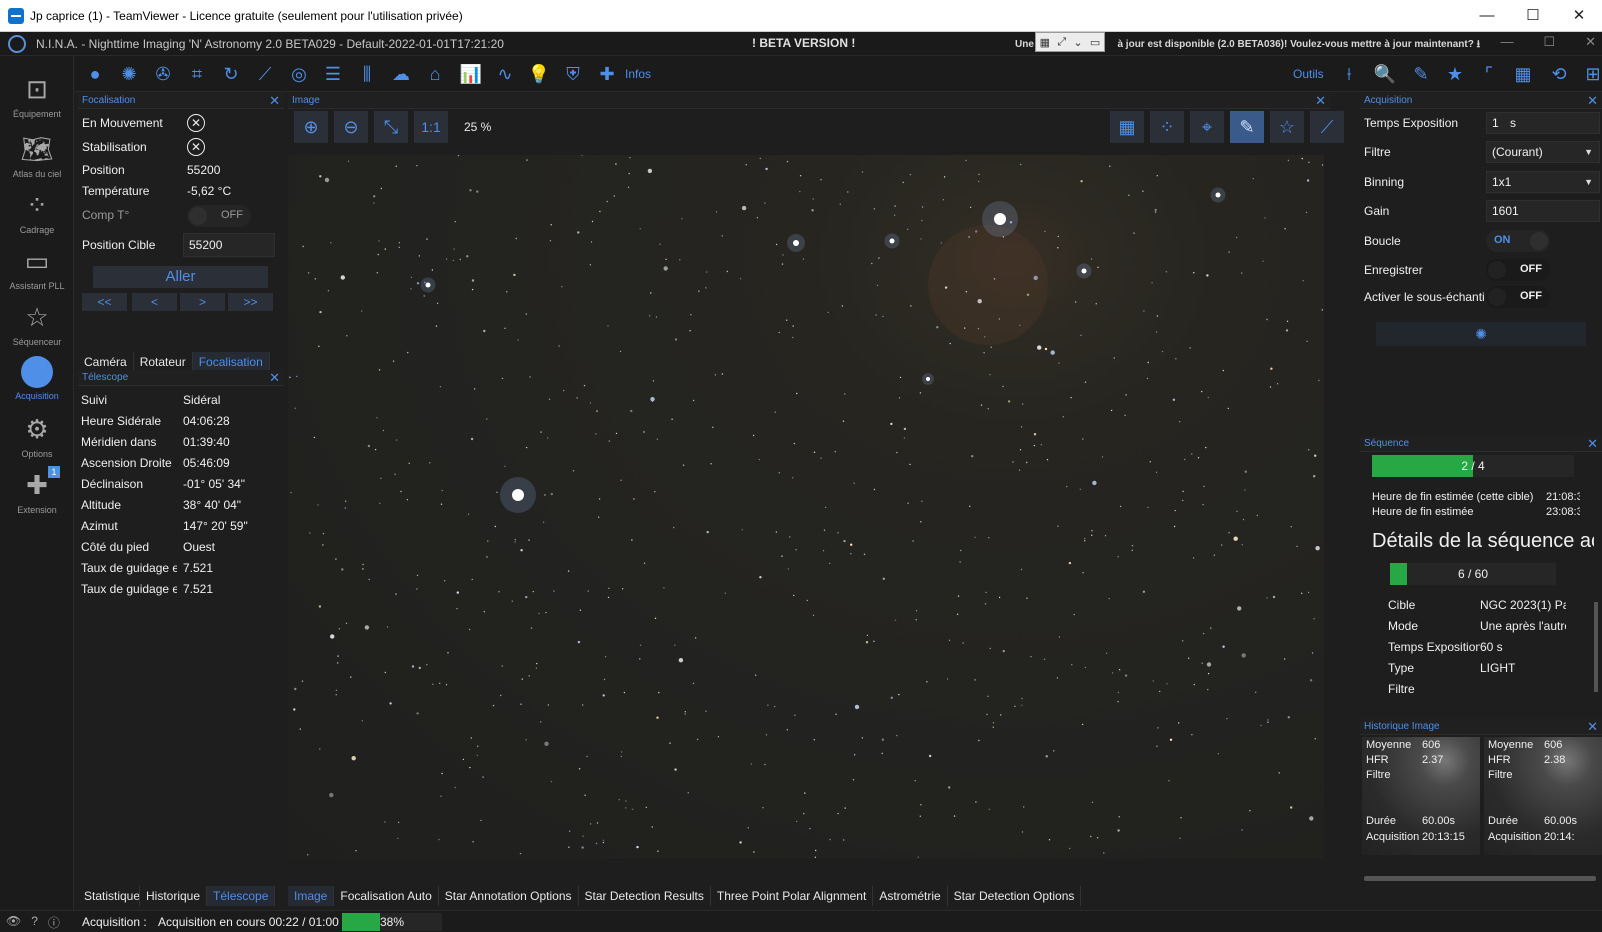  What do you see at coordinates (37, 267) in the screenshot?
I see `nav-flat-wizard: ▭ Assistant PLL` at bounding box center [37, 267].